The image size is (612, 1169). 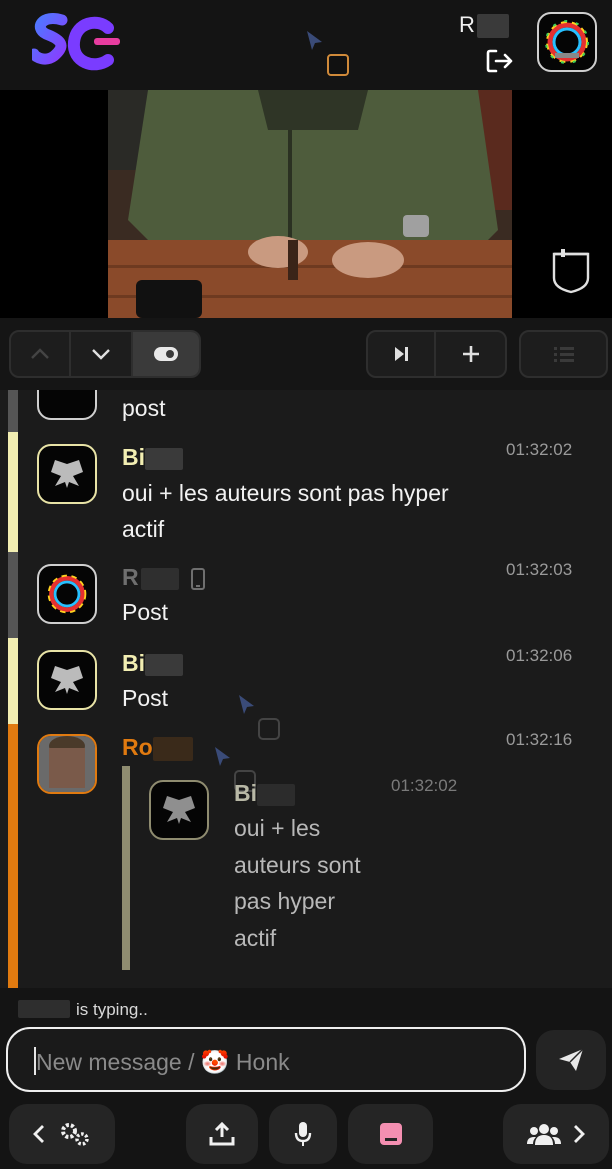 I want to click on message-input-placeholder: New message / 🤡 Honk, so click(x=163, y=1062).